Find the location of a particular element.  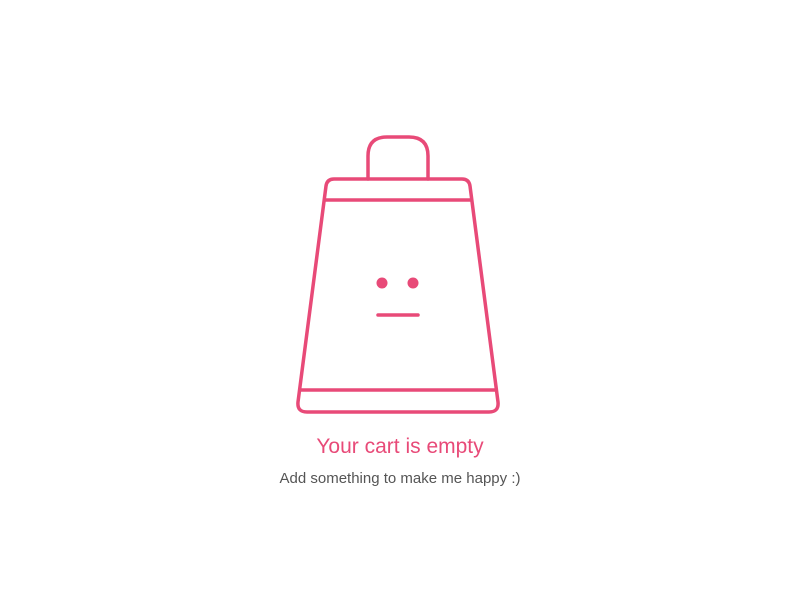

empty-cart-title: Your cart is empty is located at coordinates (400, 446).